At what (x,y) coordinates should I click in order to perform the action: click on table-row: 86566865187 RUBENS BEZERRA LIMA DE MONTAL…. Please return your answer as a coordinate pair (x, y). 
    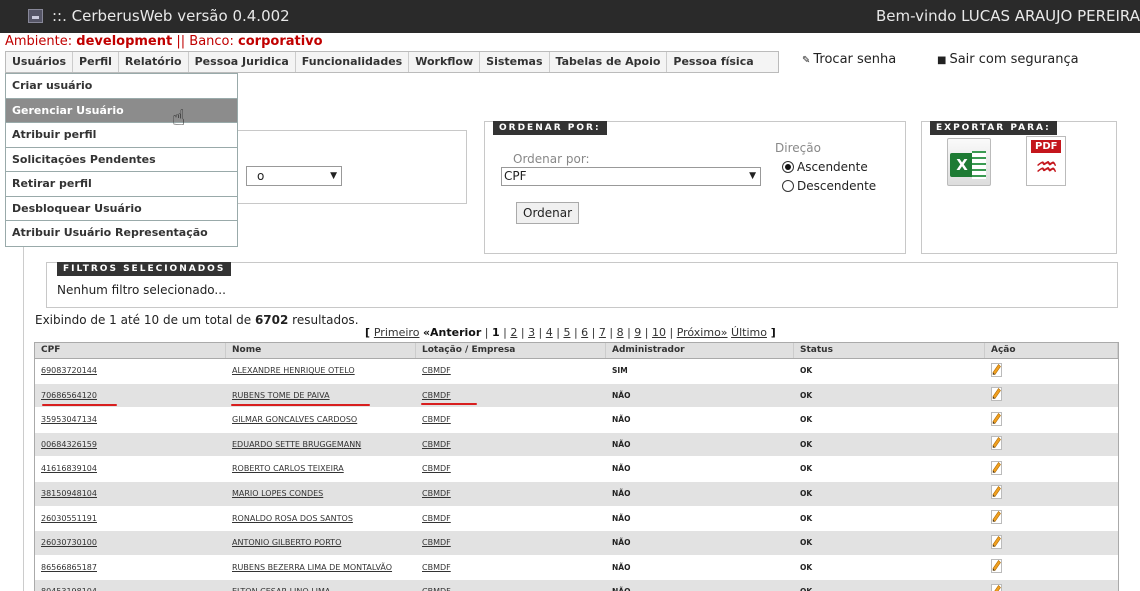
    Looking at the image, I should click on (576, 568).